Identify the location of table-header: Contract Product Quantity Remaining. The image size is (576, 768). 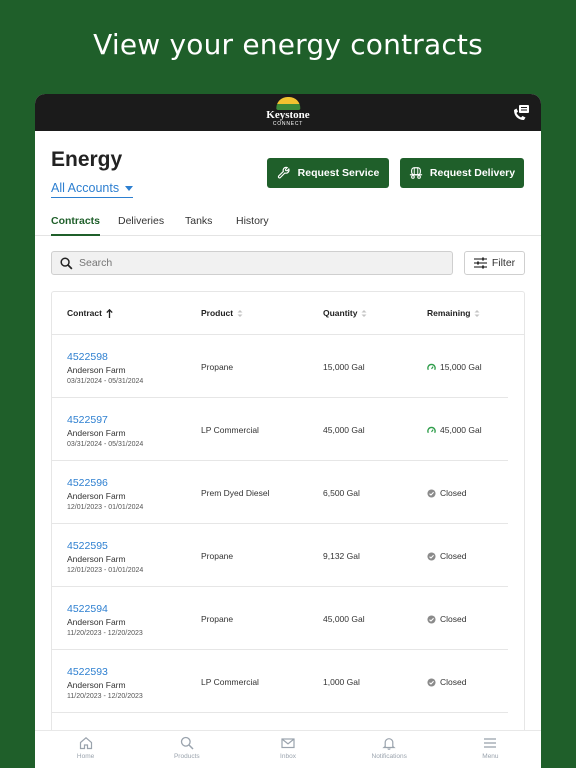
(288, 313).